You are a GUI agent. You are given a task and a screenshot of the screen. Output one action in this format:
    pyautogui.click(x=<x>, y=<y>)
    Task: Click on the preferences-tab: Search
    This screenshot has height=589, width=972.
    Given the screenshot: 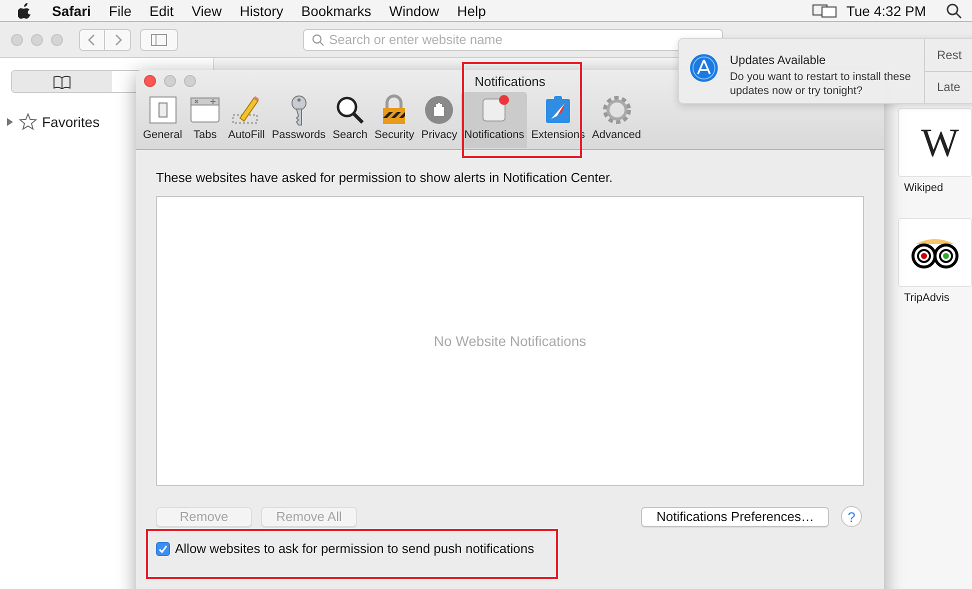 What is the action you would take?
    pyautogui.click(x=350, y=120)
    